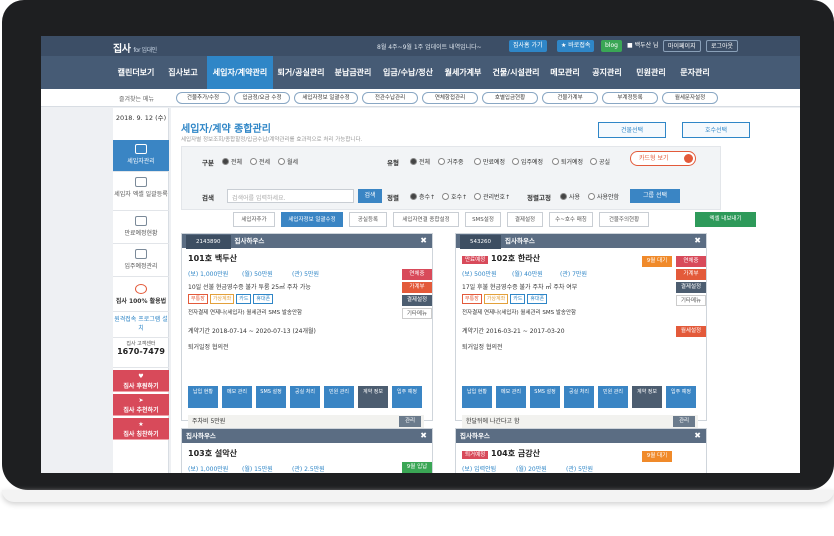  Describe the element at coordinates (651, 72) in the screenshot. I see `nav-complaint: 민원관리` at that location.